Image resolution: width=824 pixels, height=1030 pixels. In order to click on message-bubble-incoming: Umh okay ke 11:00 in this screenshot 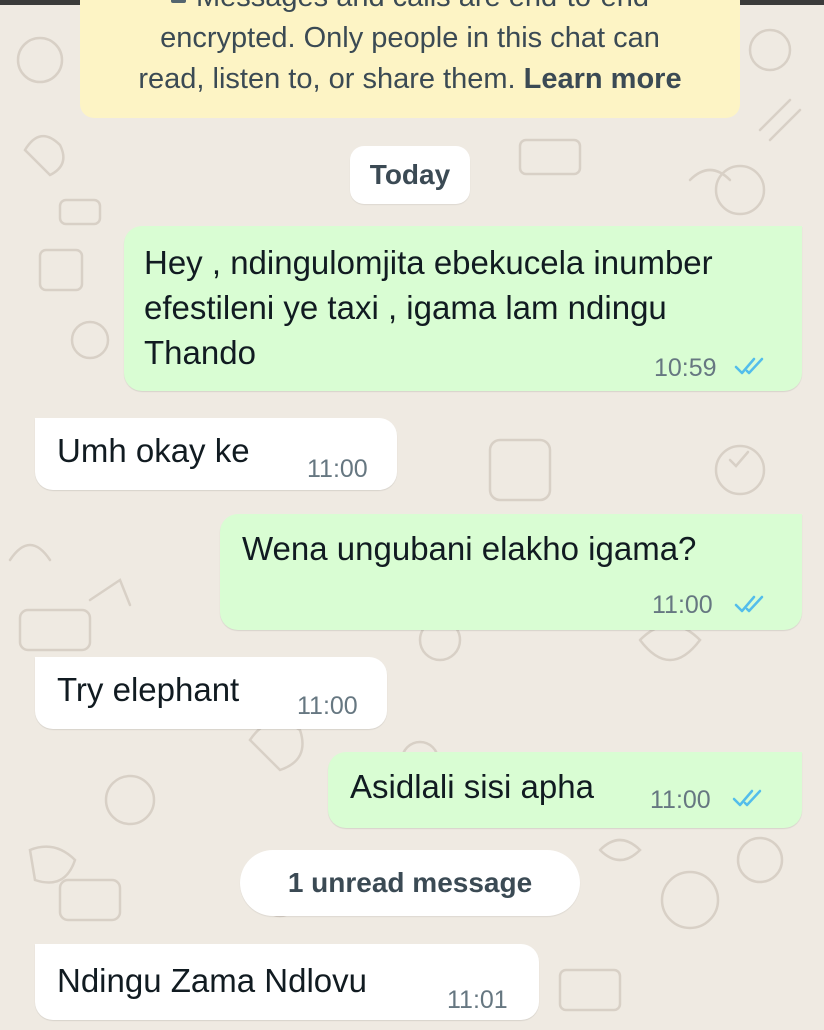, I will do `click(216, 454)`.